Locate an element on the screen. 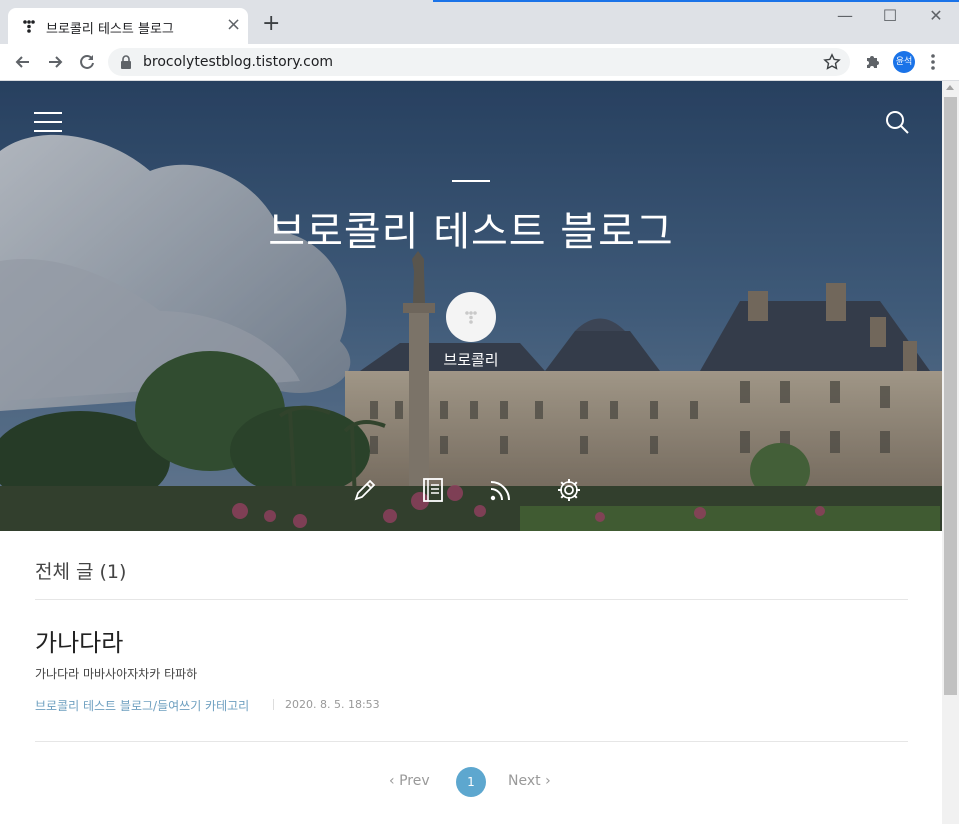  browser-tab: 브로콜리 테스트 블로그 × is located at coordinates (128, 26).